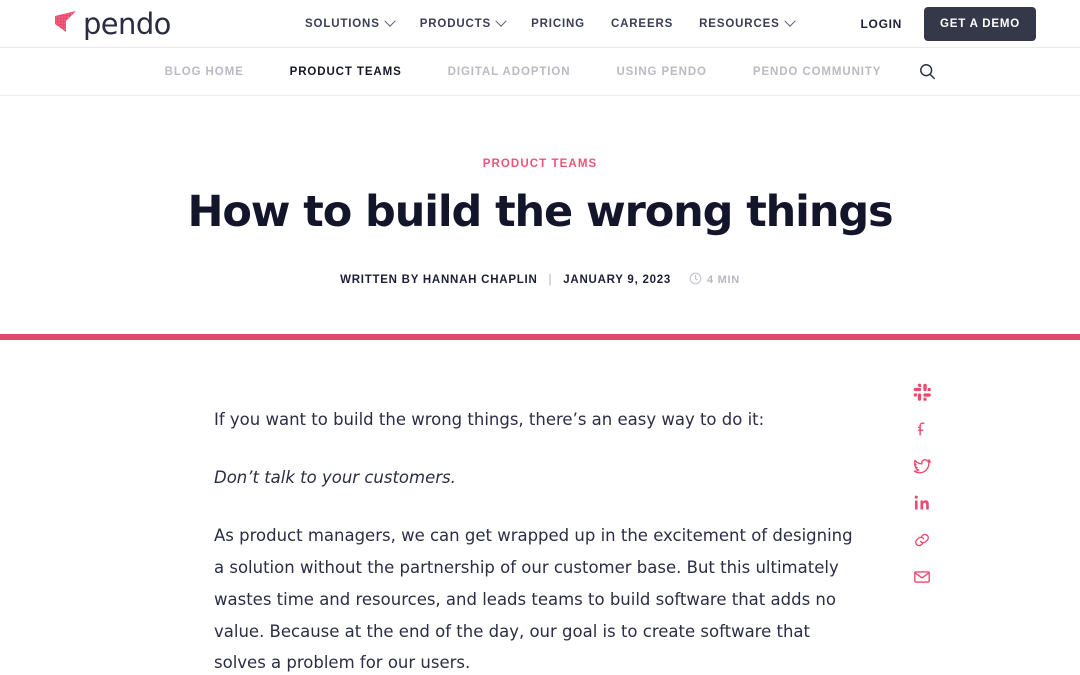 The width and height of the screenshot is (1080, 675). What do you see at coordinates (882, 24) in the screenshot?
I see `login-link: LOGIN` at bounding box center [882, 24].